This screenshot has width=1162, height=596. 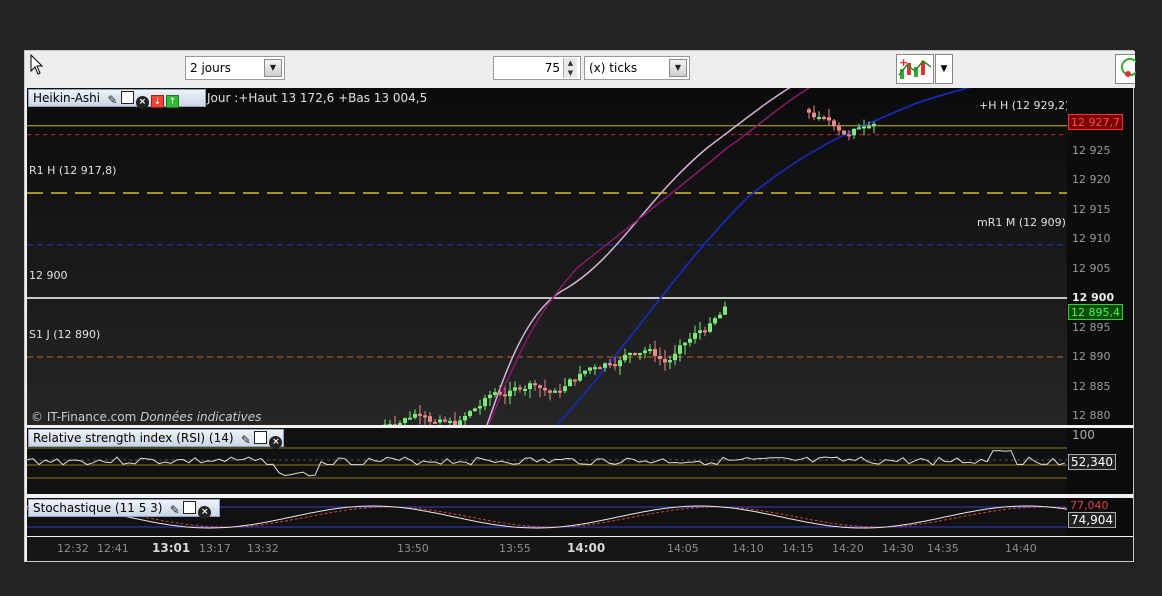 I want to click on time-tick: 14:15, so click(x=798, y=548).